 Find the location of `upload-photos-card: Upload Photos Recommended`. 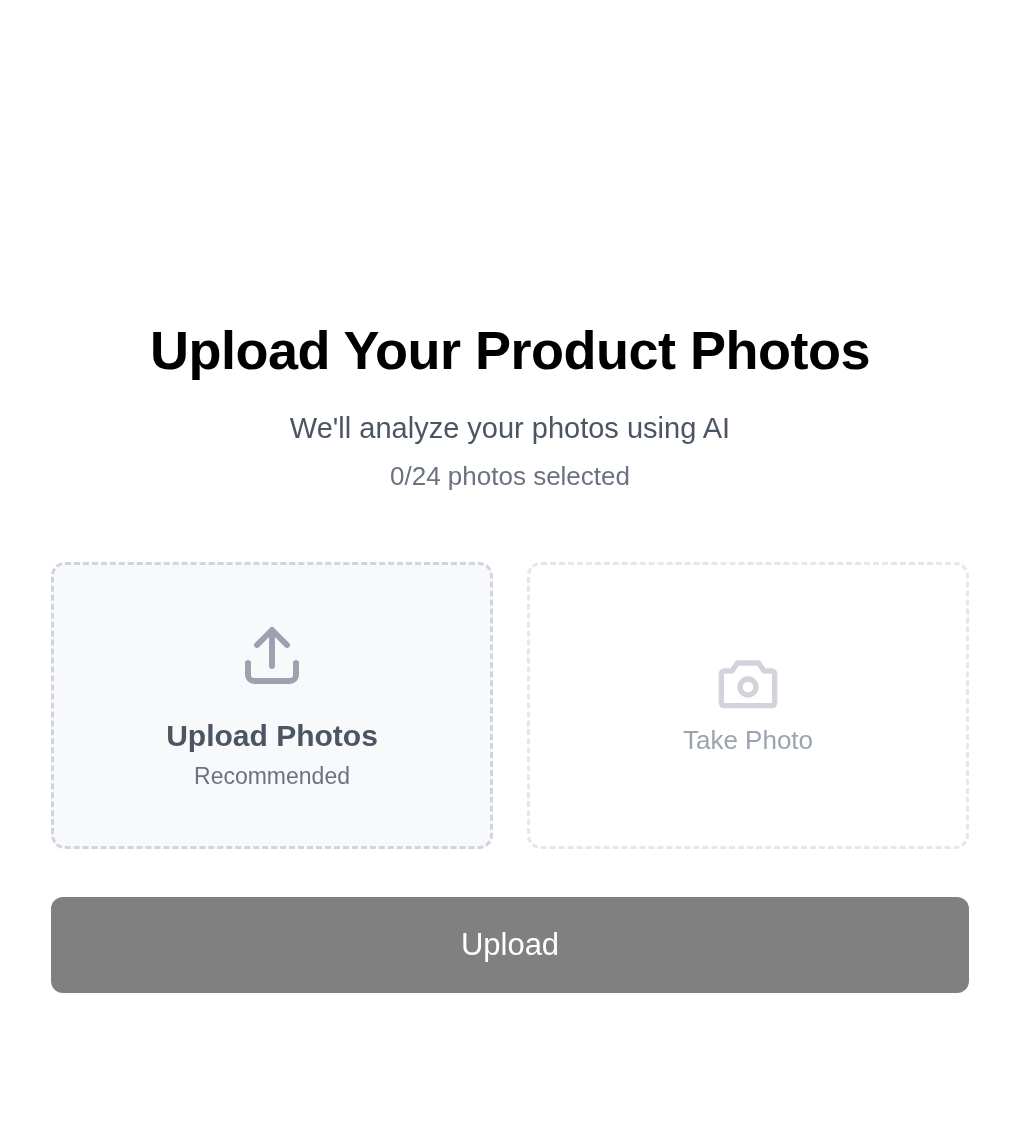

upload-photos-card: Upload Photos Recommended is located at coordinates (272, 705).